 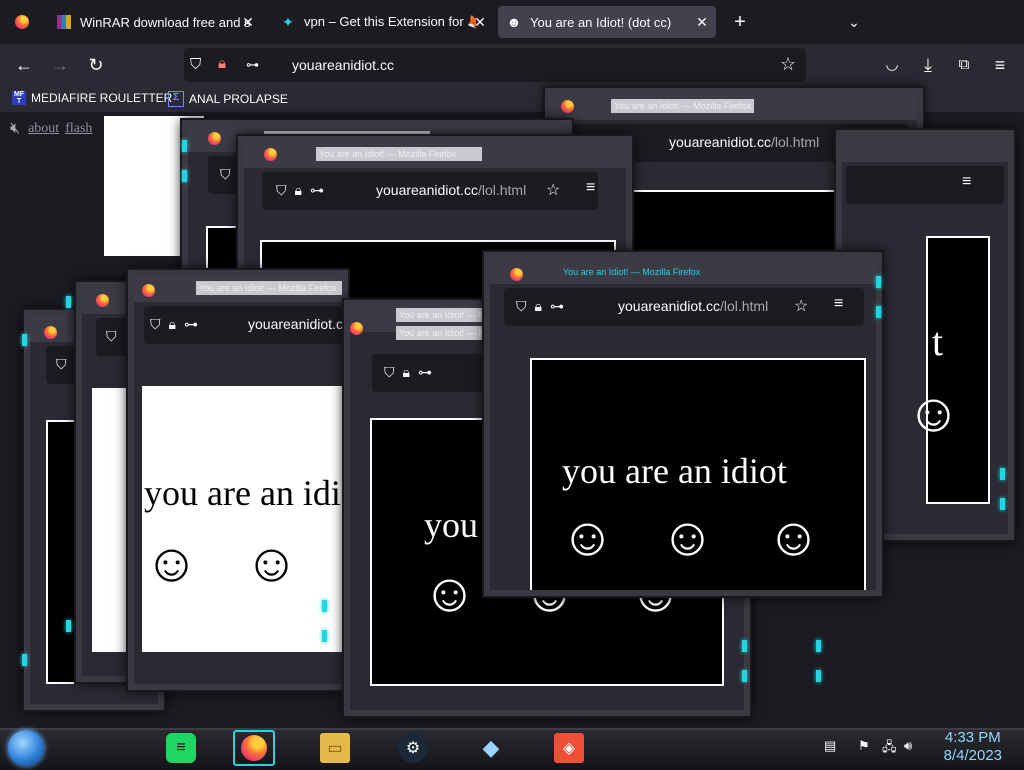 What do you see at coordinates (295, 324) in the screenshot?
I see `popup-url: youareanidiot.cc` at bounding box center [295, 324].